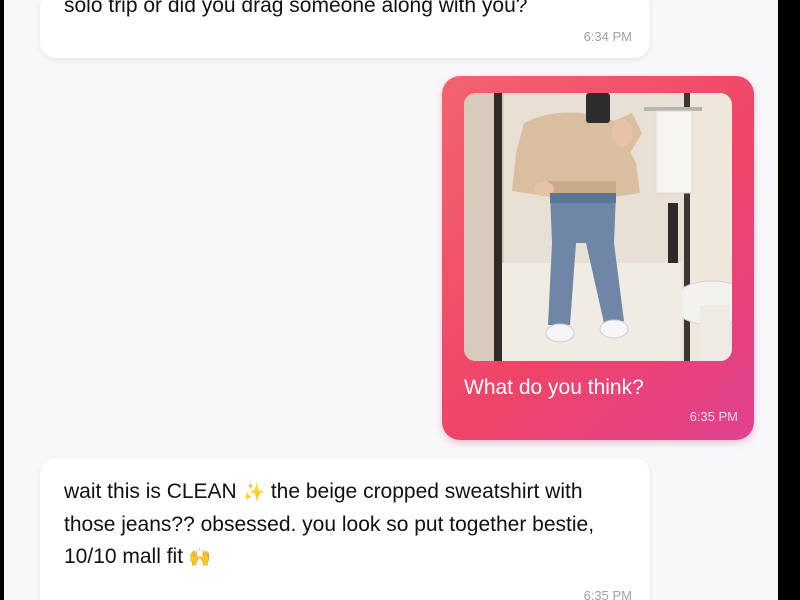 The width and height of the screenshot is (800, 600). Describe the element at coordinates (253, 492) in the screenshot. I see `sparkles-icon: ✨` at that location.